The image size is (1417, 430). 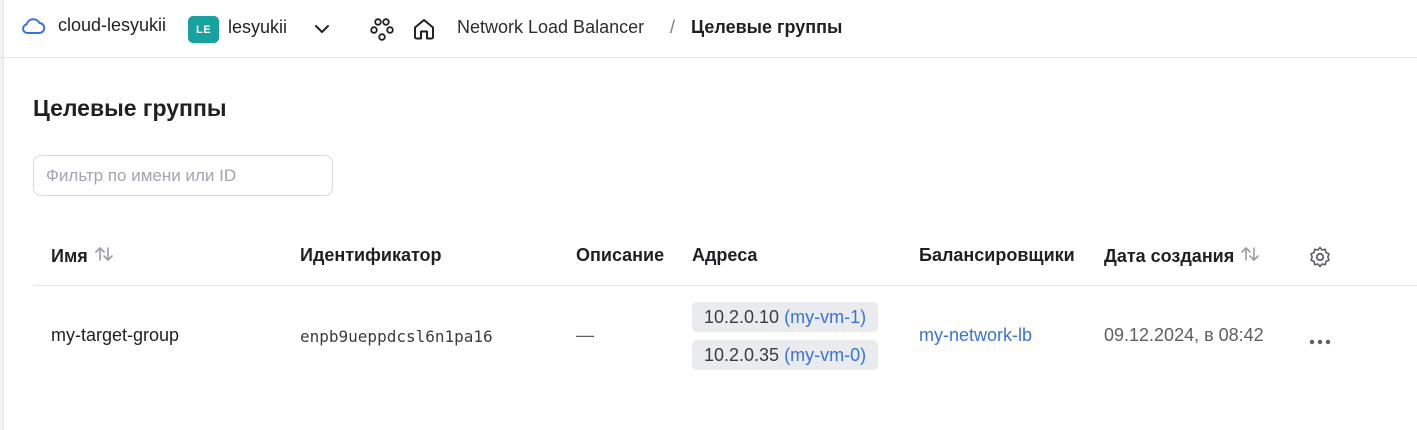 I want to click on address-vm-link: (my-vm-1), so click(x=825, y=317).